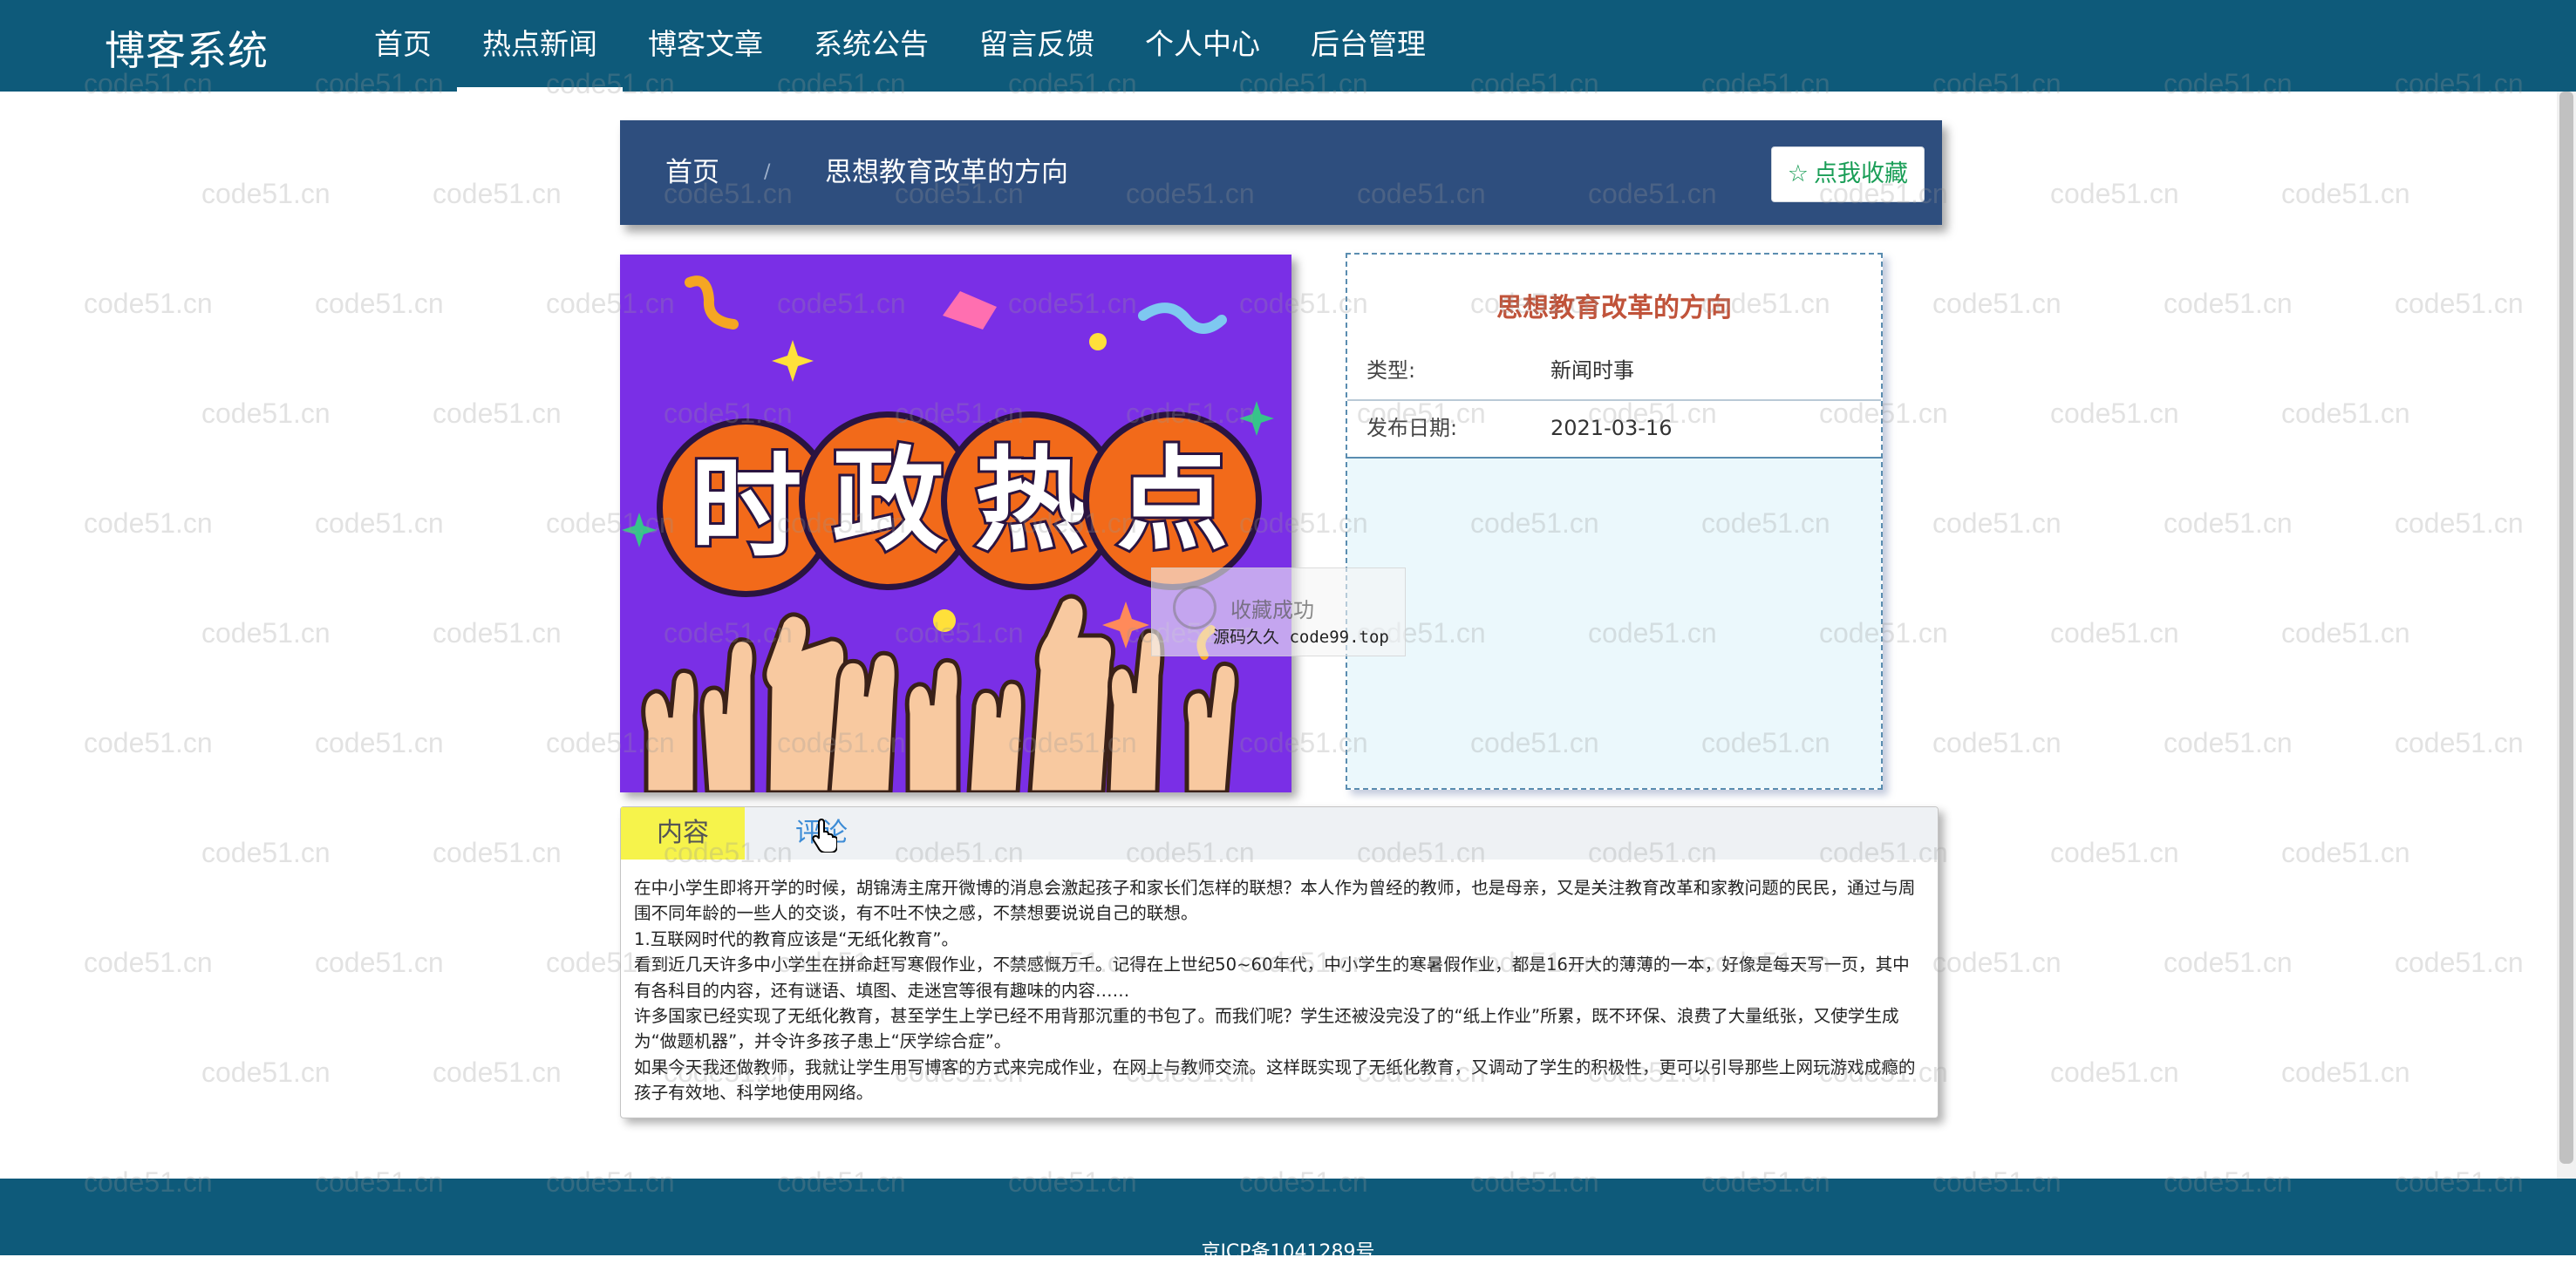  What do you see at coordinates (1281, 172) in the screenshot?
I see `breadcrumb: 首页 / 思想教育改革的方向 ☆ 点我收藏` at bounding box center [1281, 172].